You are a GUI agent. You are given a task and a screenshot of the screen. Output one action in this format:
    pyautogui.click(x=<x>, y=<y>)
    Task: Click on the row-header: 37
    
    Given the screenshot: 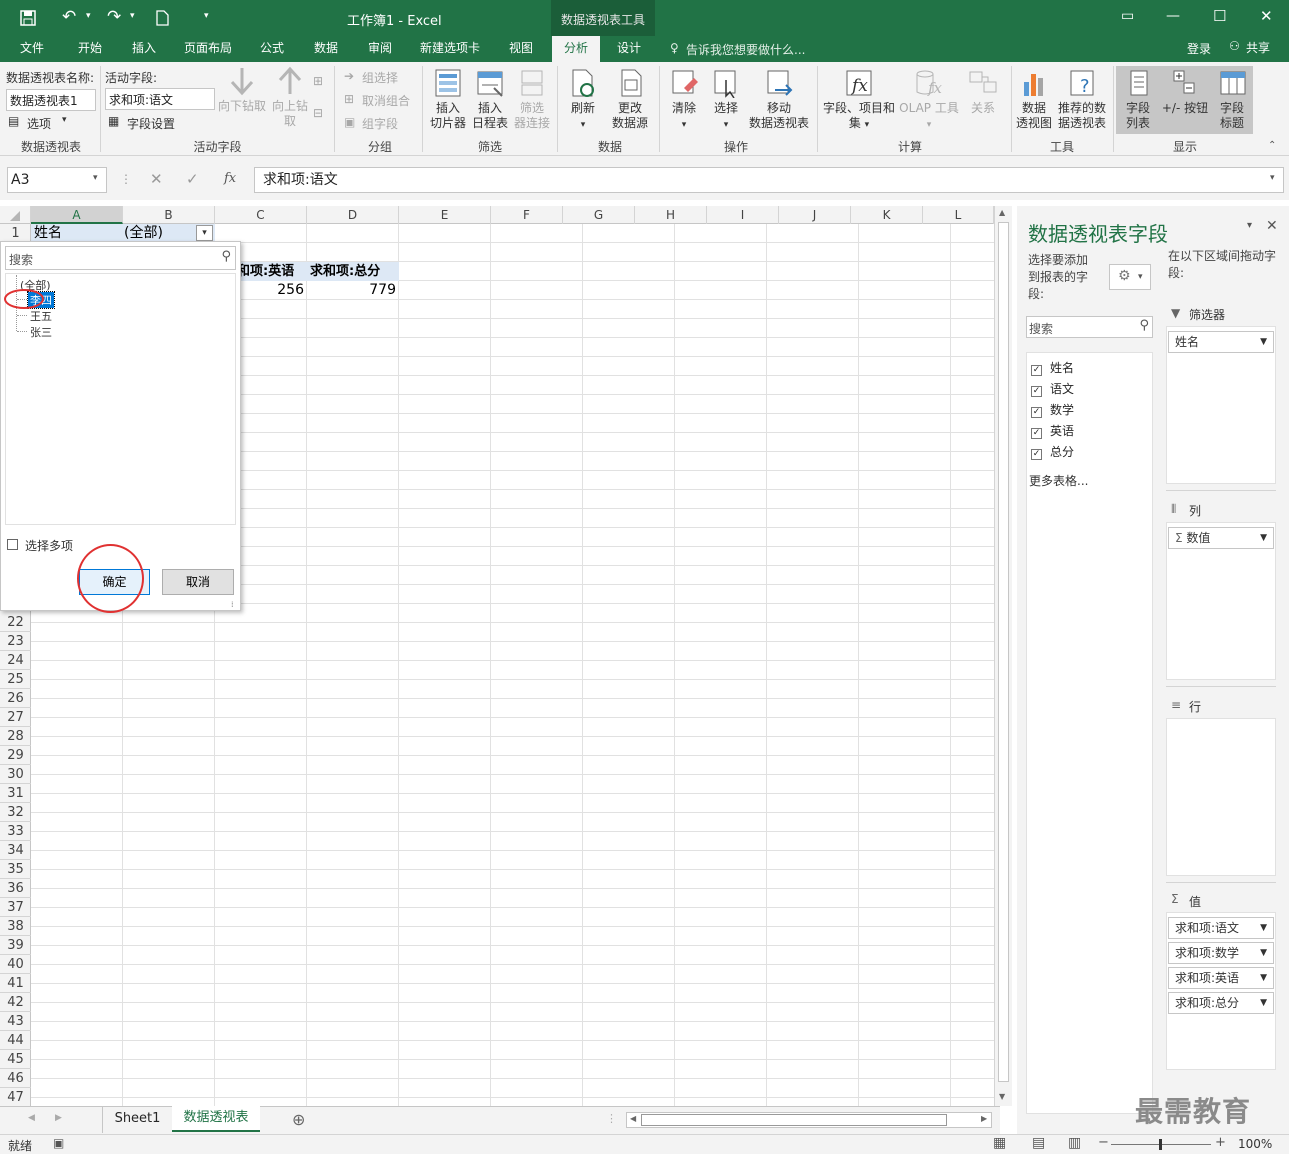 What is the action you would take?
    pyautogui.click(x=15, y=907)
    